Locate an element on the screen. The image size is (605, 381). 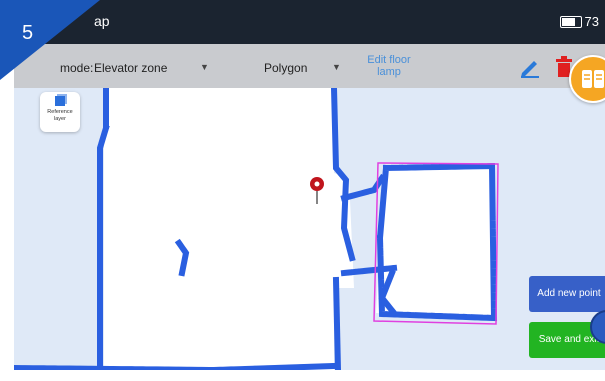
book-icon is located at coordinates (587, 79).